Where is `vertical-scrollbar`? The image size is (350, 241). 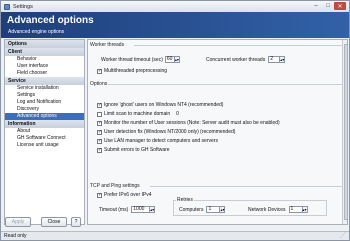 vertical-scrollbar is located at coordinates (344, 132).